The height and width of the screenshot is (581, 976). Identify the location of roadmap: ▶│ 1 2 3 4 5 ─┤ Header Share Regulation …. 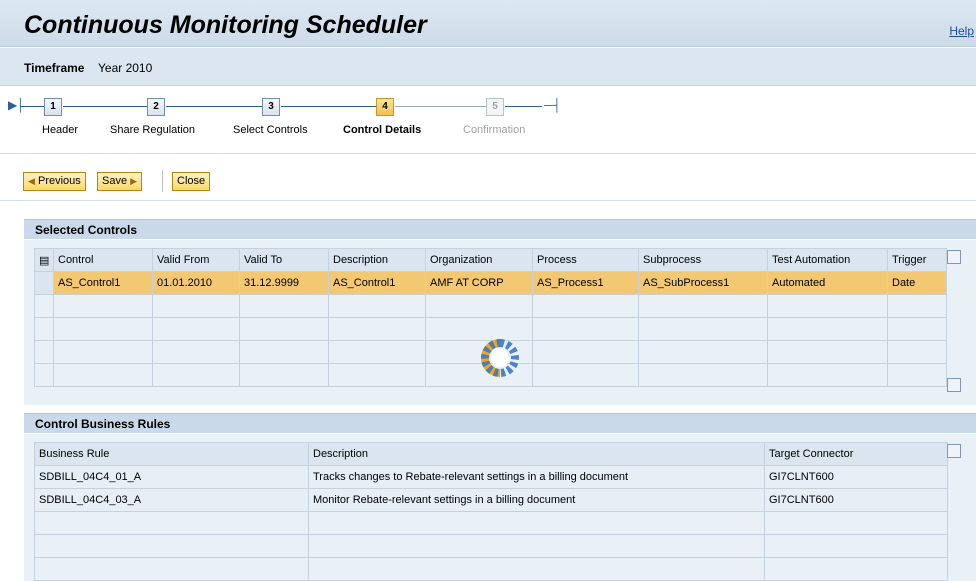
(488, 120).